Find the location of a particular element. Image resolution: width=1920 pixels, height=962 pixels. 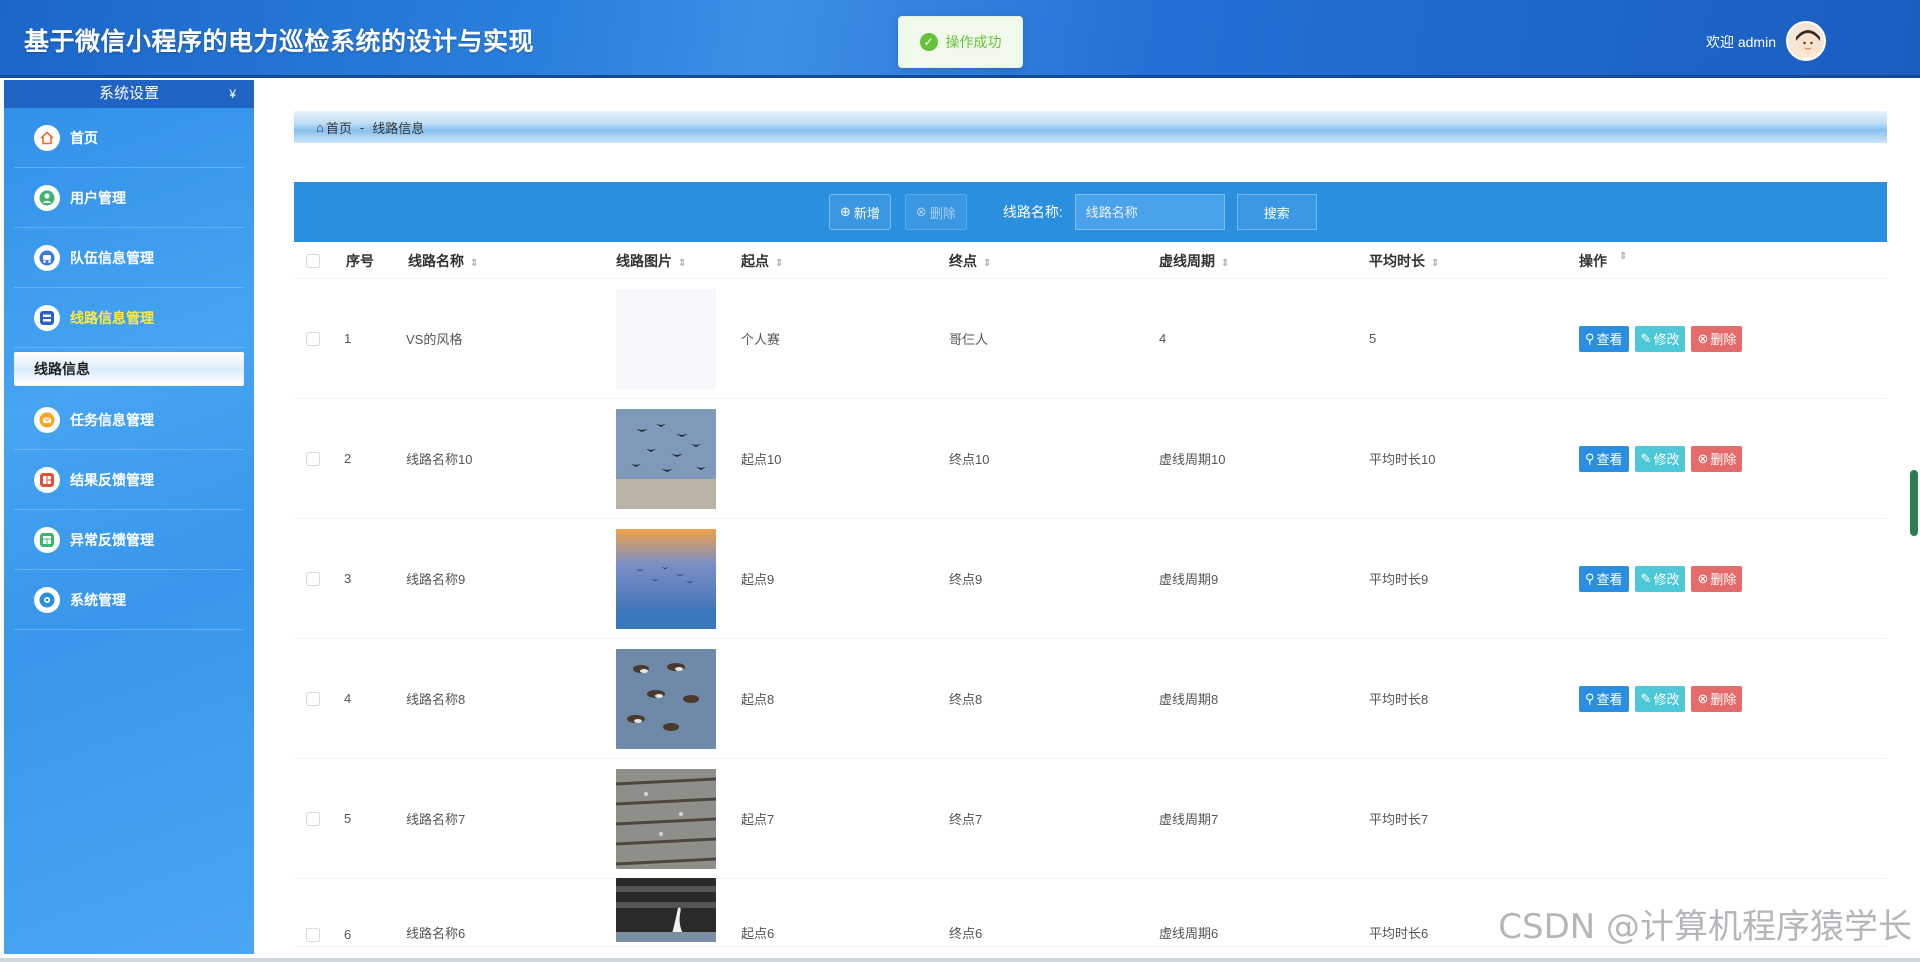

column-header: 平均时长 ⇕ is located at coordinates (1474, 261).